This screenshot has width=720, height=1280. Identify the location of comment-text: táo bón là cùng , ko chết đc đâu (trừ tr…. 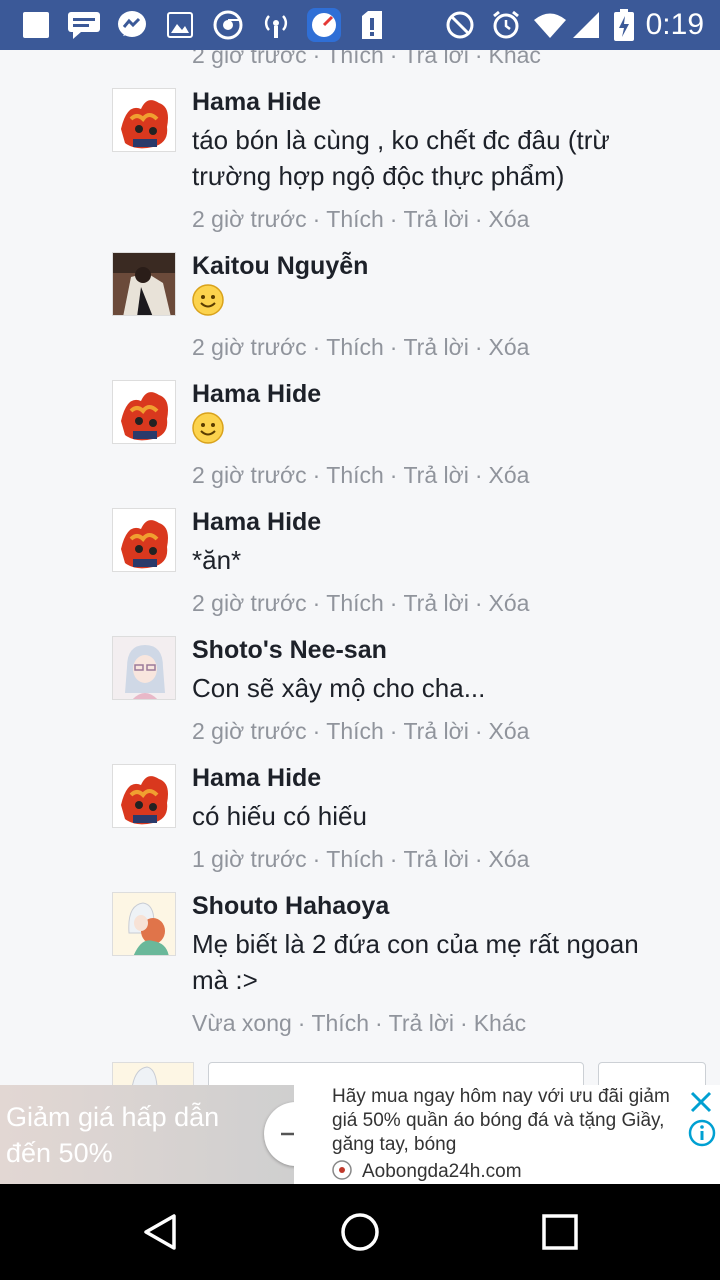
(401, 158).